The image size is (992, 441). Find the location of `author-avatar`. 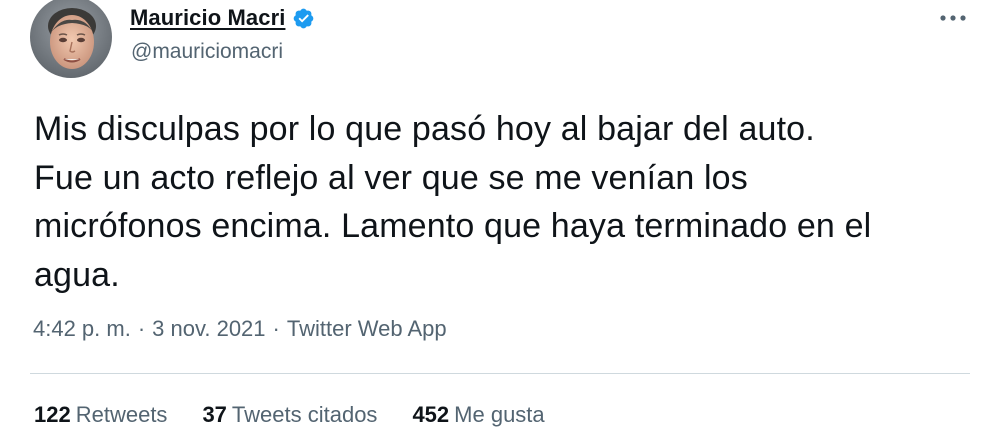

author-avatar is located at coordinates (71, 39).